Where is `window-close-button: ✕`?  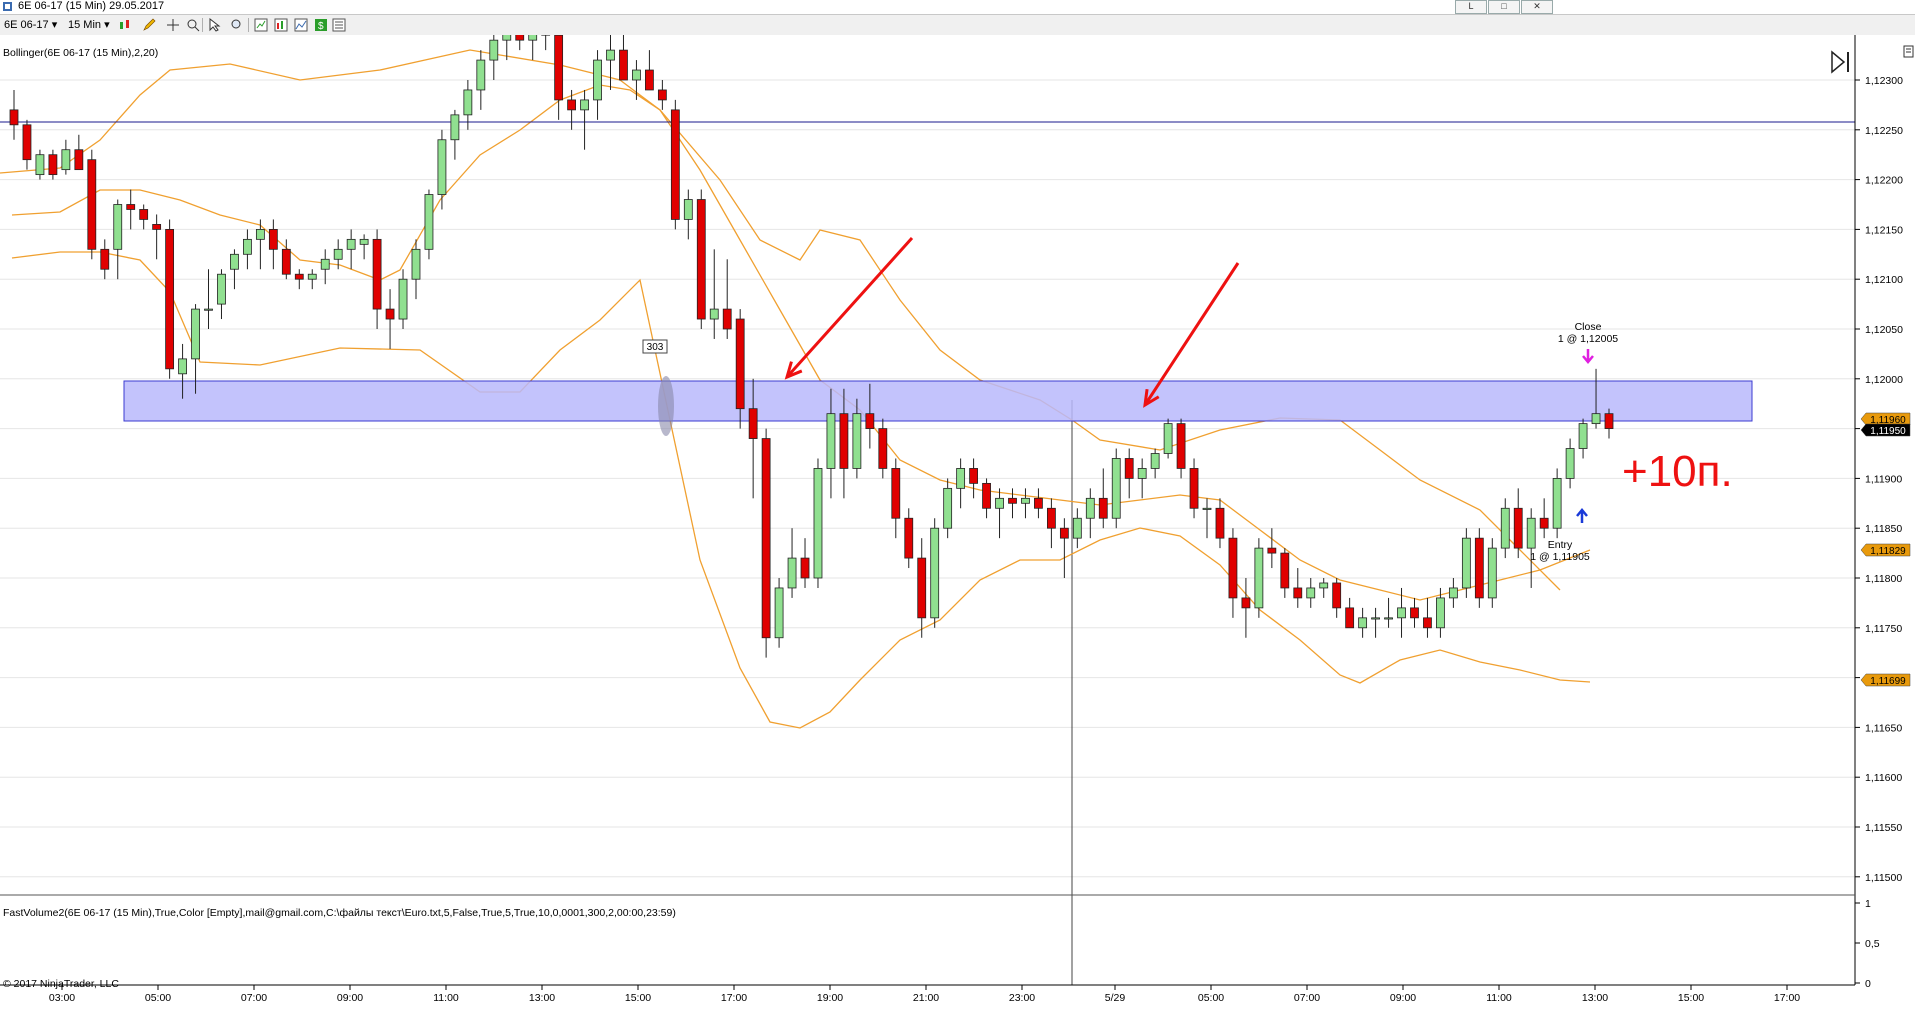
window-close-button: ✕ is located at coordinates (1537, 7).